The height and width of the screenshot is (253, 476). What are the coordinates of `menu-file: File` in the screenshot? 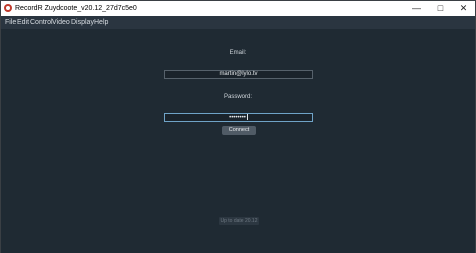 It's located at (10, 22).